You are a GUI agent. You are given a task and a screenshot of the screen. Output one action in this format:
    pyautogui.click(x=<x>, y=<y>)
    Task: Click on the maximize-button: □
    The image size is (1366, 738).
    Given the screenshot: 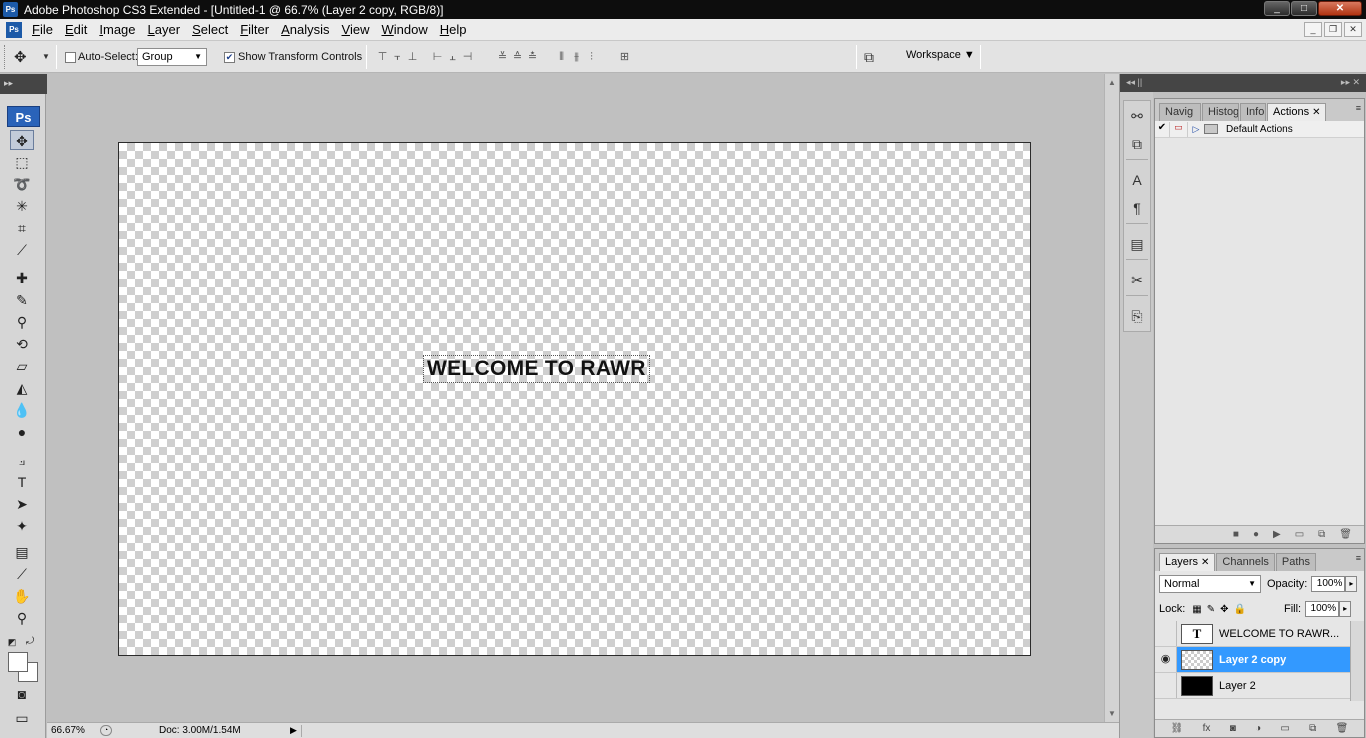 What is the action you would take?
    pyautogui.click(x=1304, y=8)
    